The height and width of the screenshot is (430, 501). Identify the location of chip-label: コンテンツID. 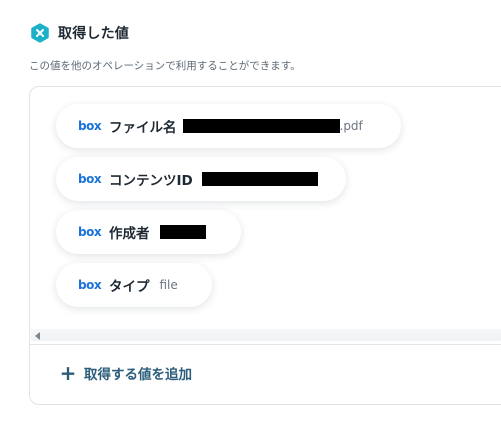
(151, 181).